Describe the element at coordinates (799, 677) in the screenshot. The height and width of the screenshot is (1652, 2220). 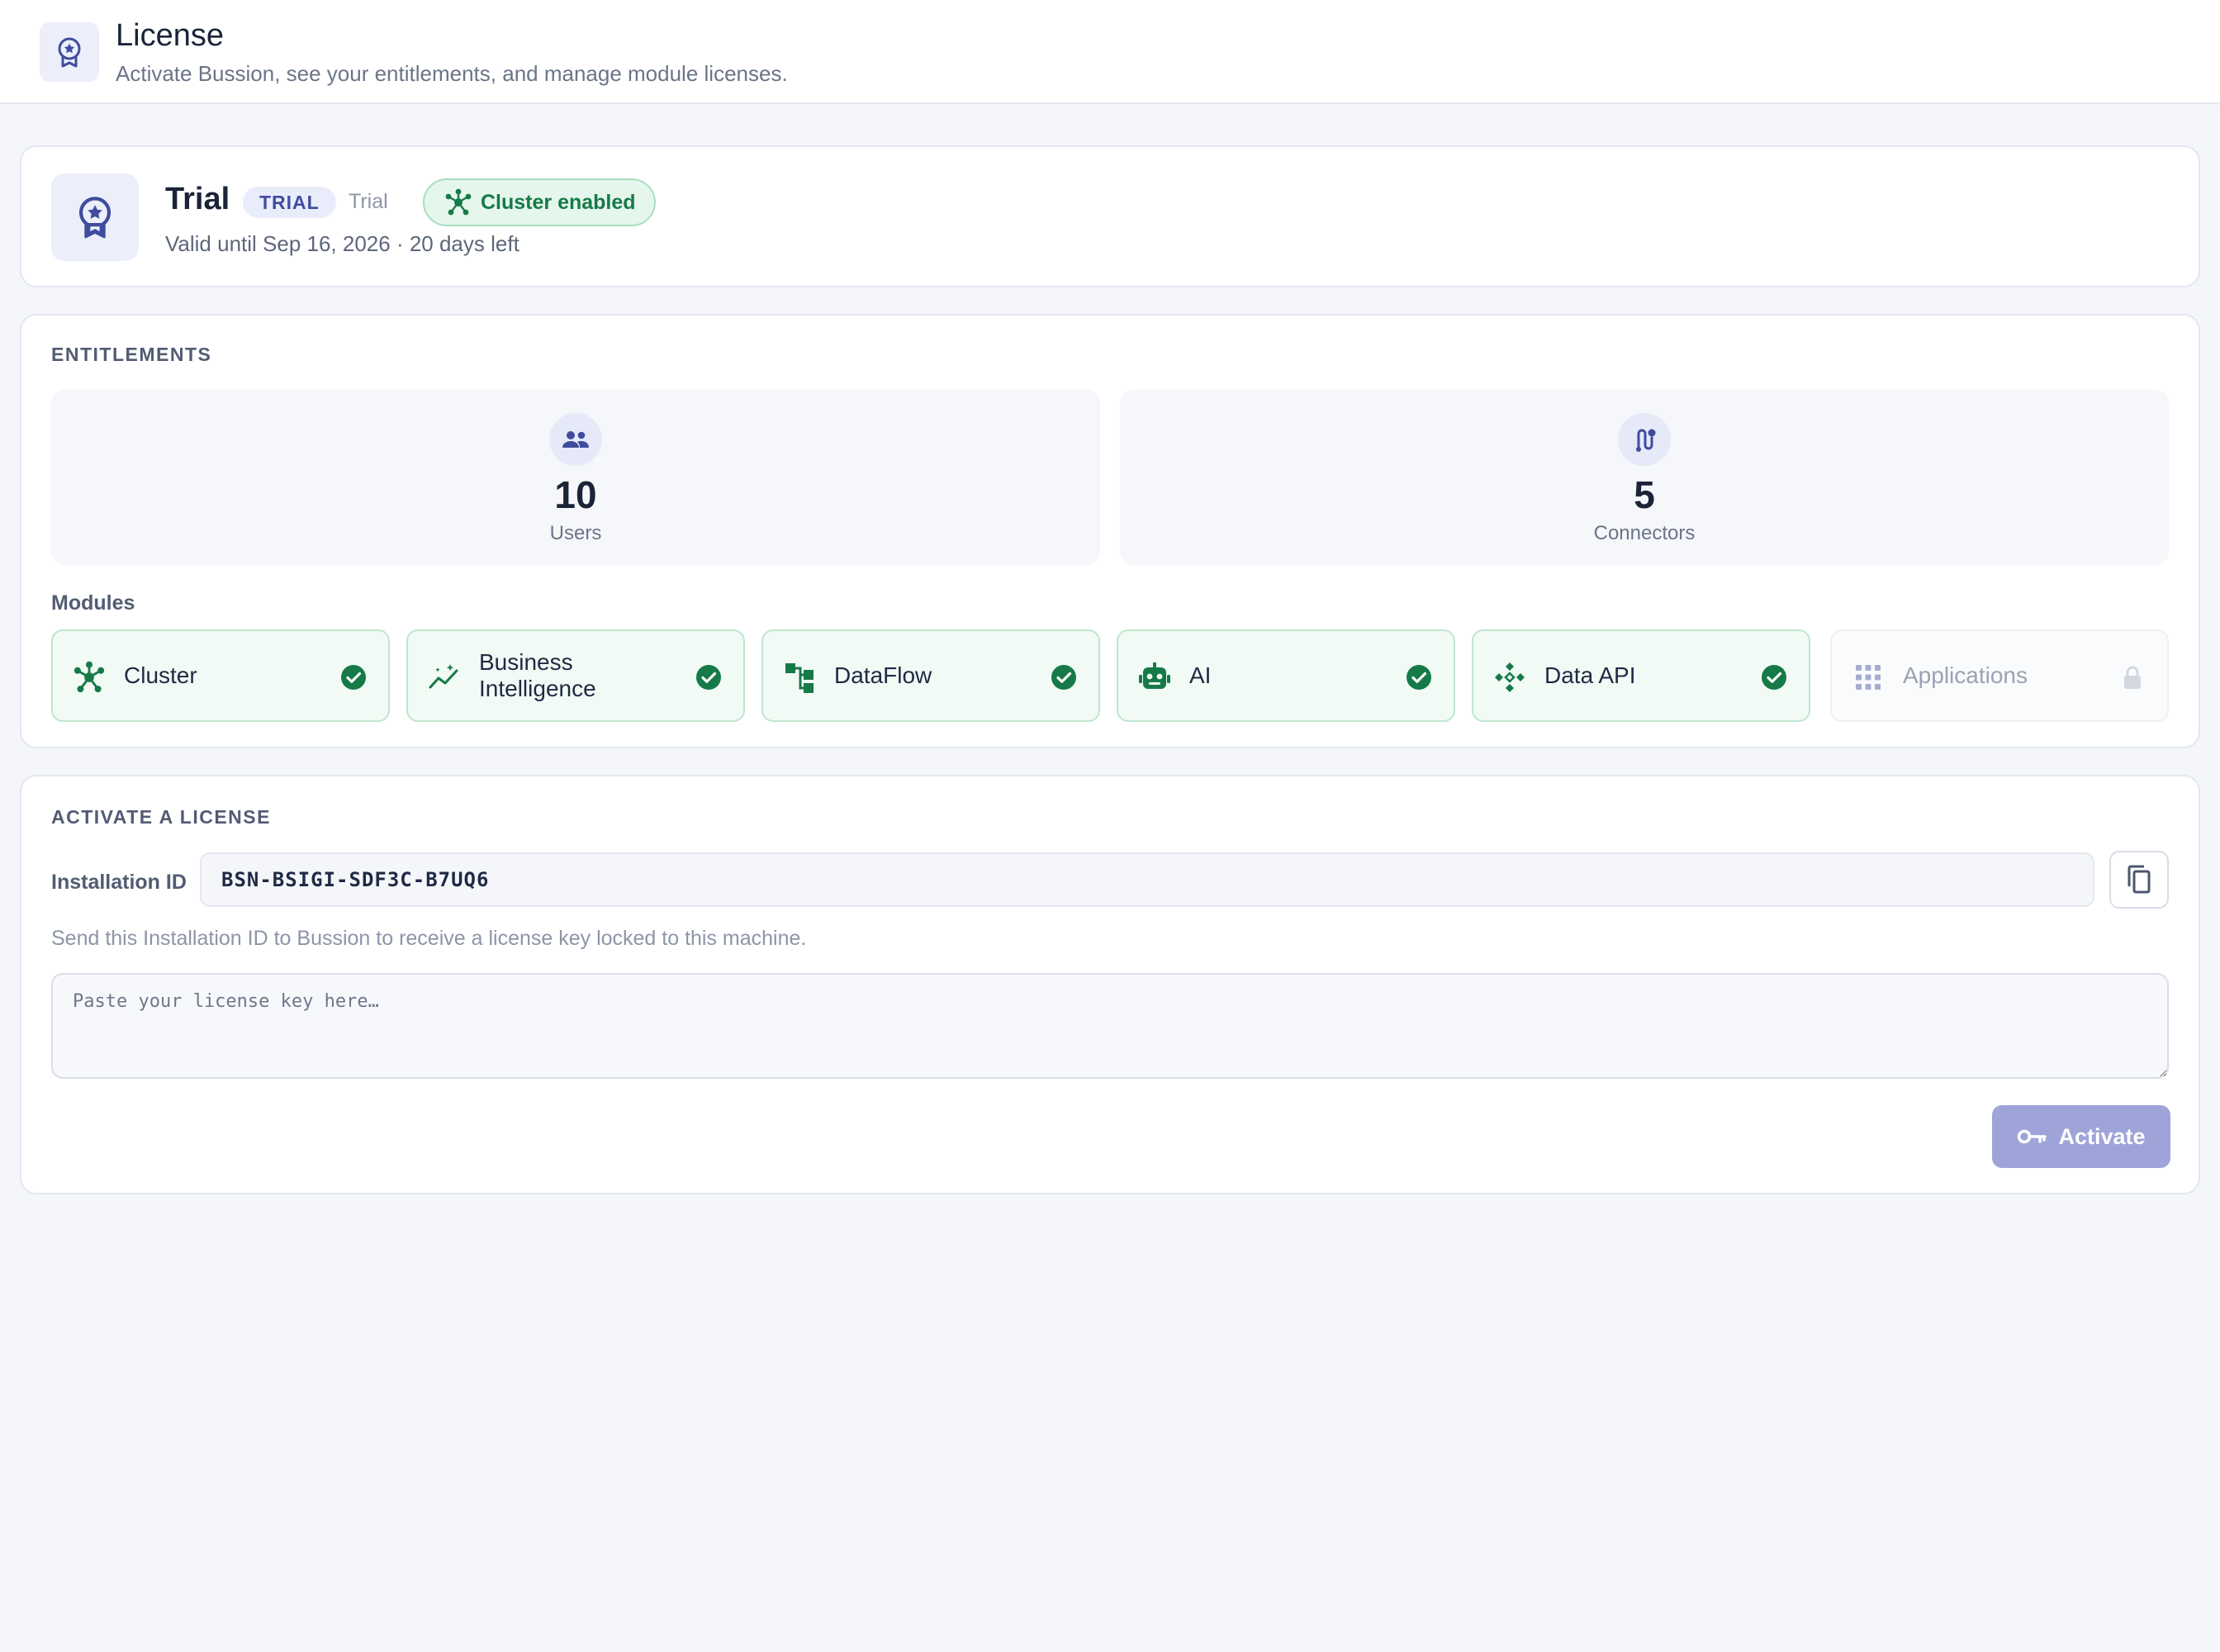
I see `flow-icon` at that location.